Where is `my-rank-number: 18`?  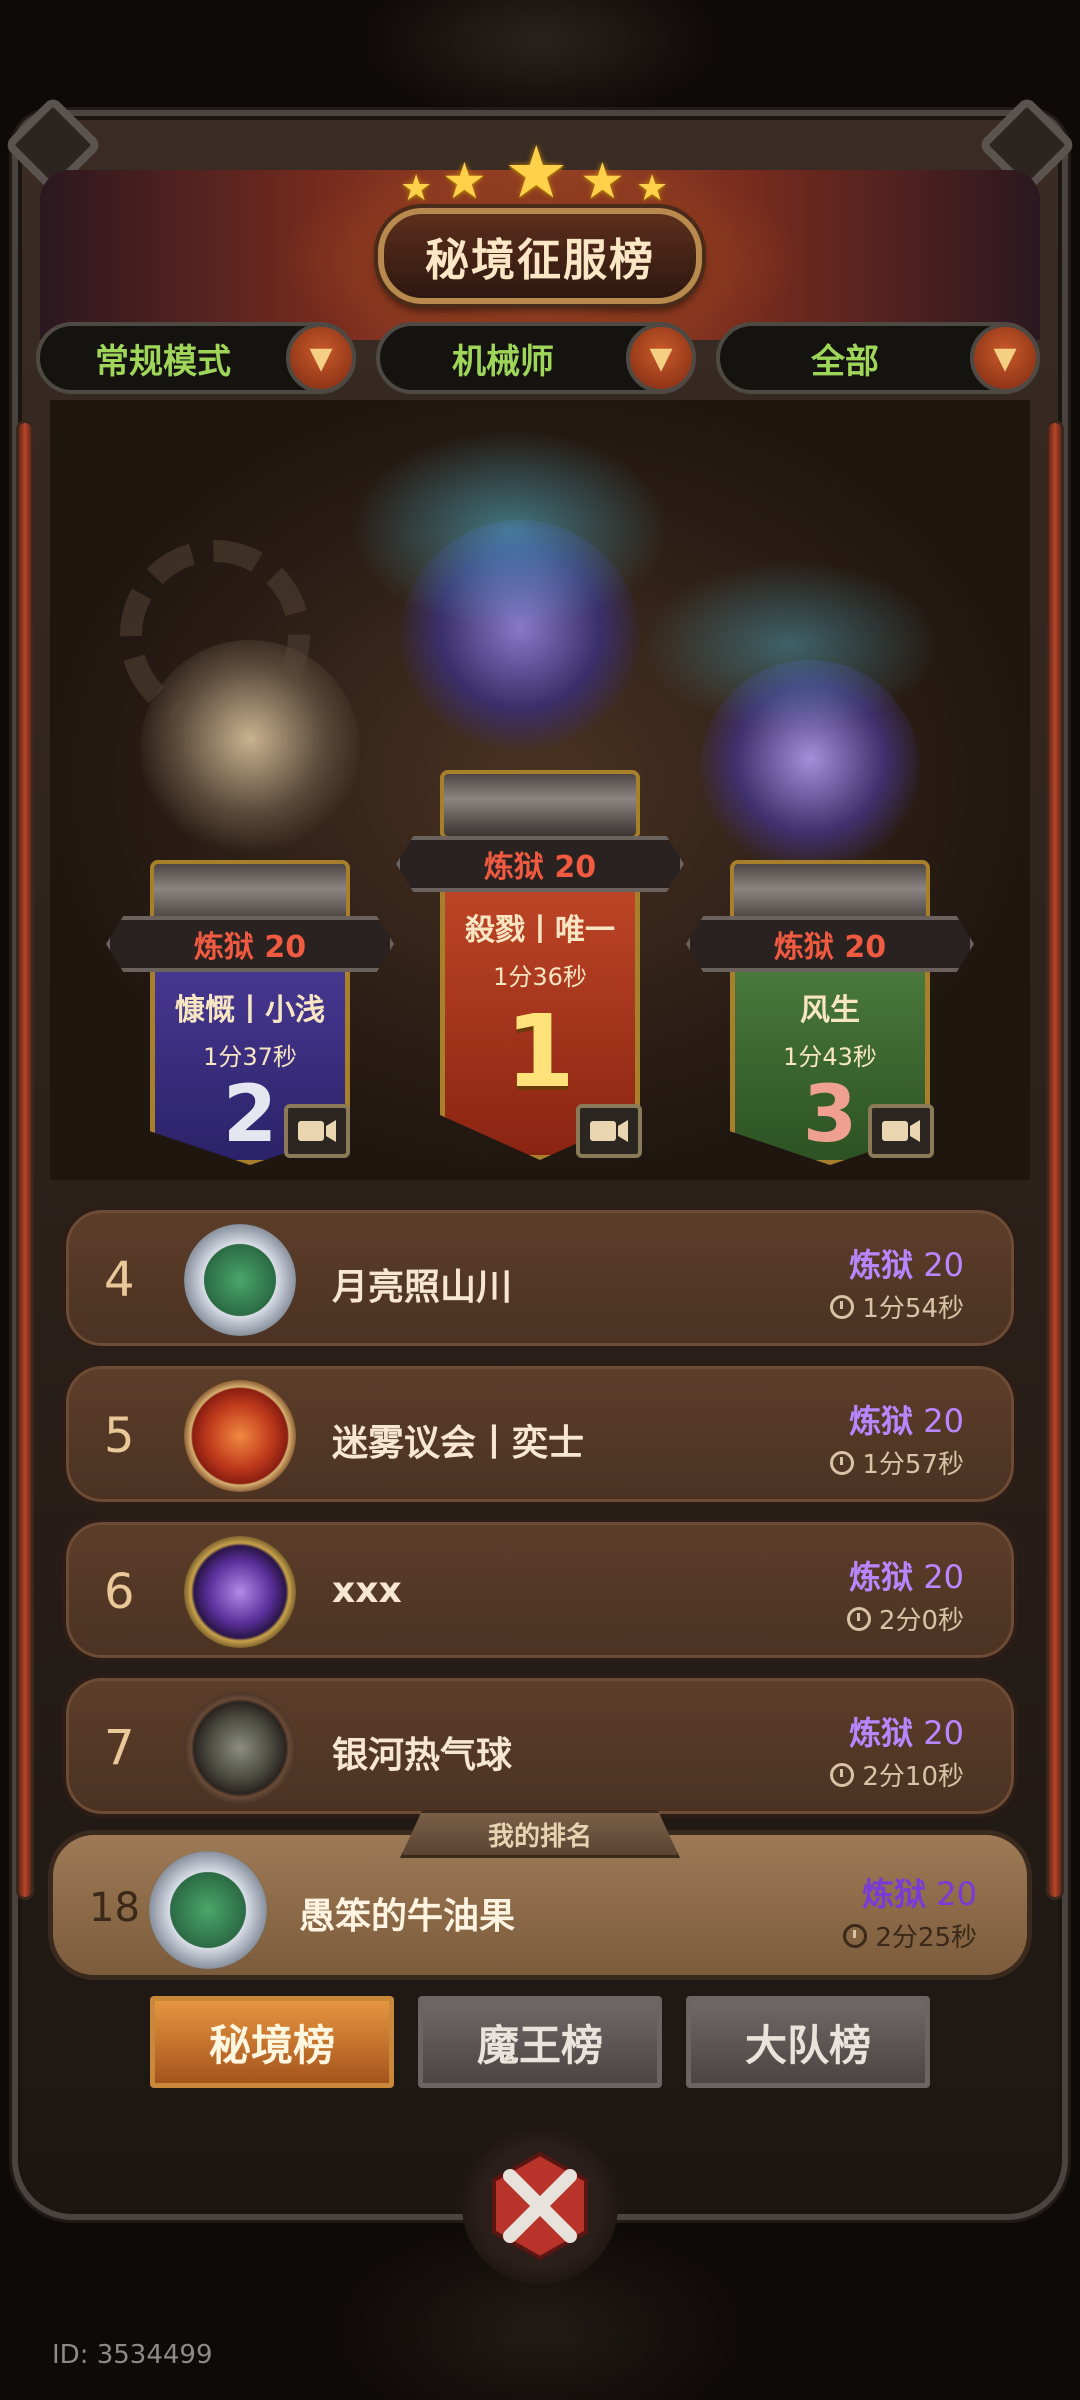 my-rank-number: 18 is located at coordinates (114, 1908).